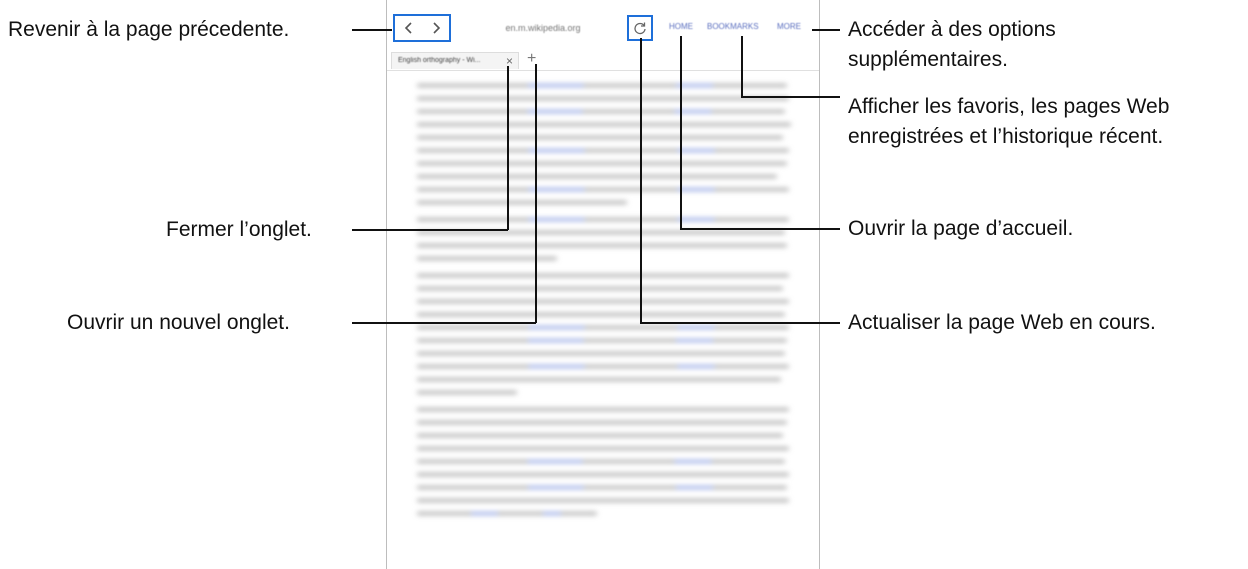  I want to click on more-link: MORE, so click(789, 26).